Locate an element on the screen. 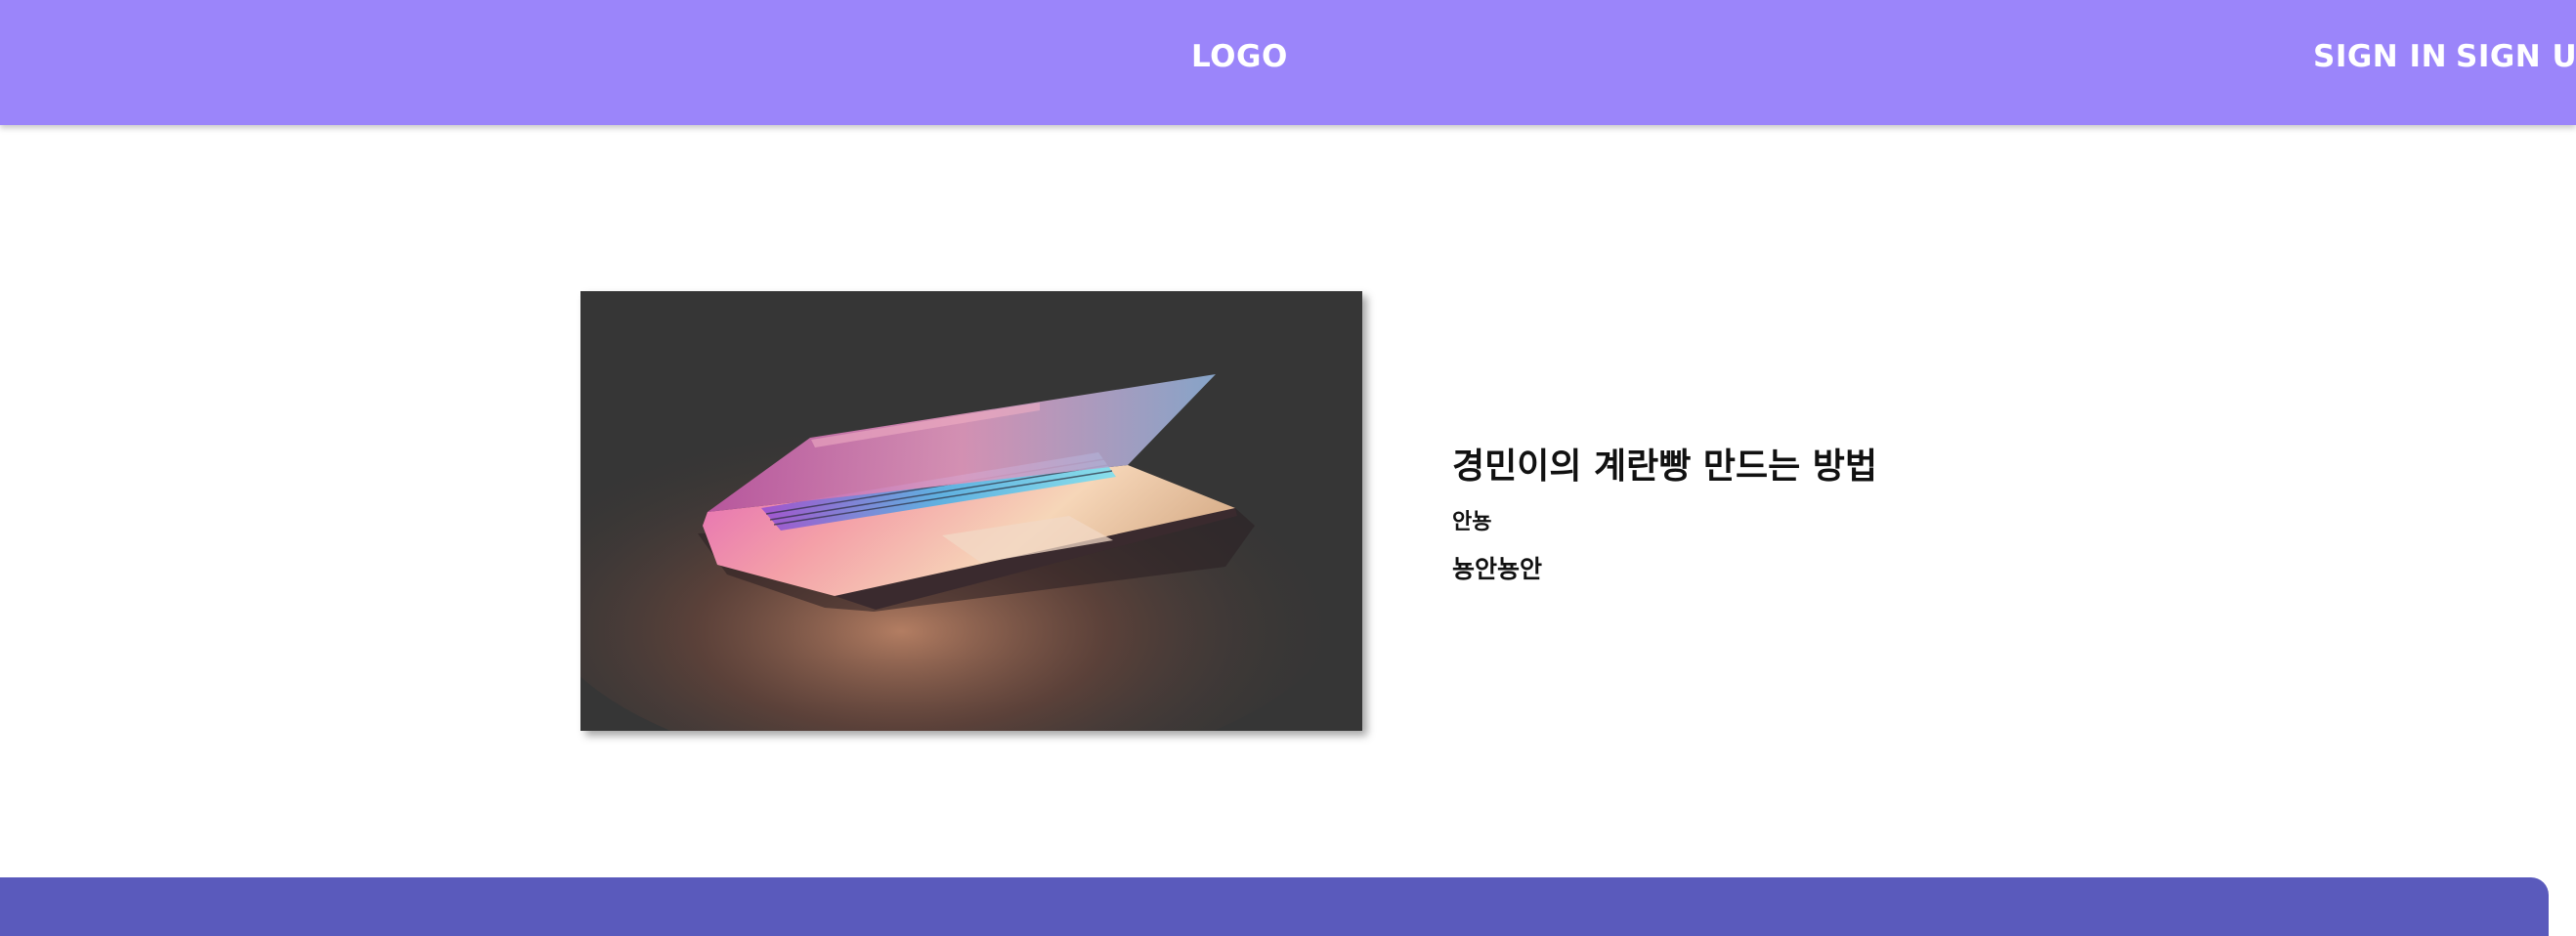  sign-in-link: SIGN IN is located at coordinates (2380, 56).